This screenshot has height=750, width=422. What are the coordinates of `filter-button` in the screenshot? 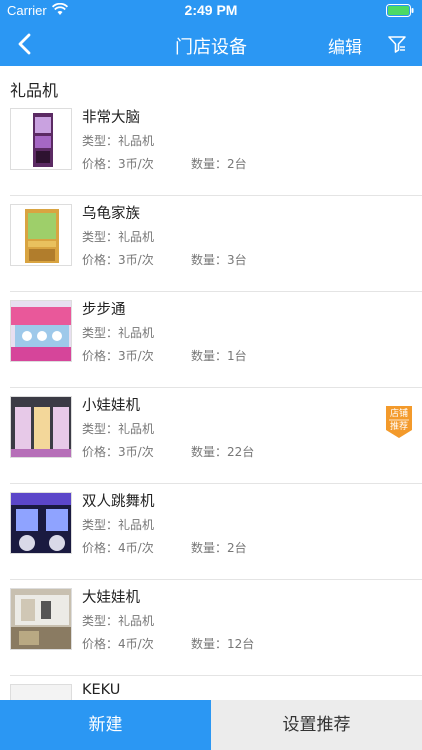 It's located at (397, 44).